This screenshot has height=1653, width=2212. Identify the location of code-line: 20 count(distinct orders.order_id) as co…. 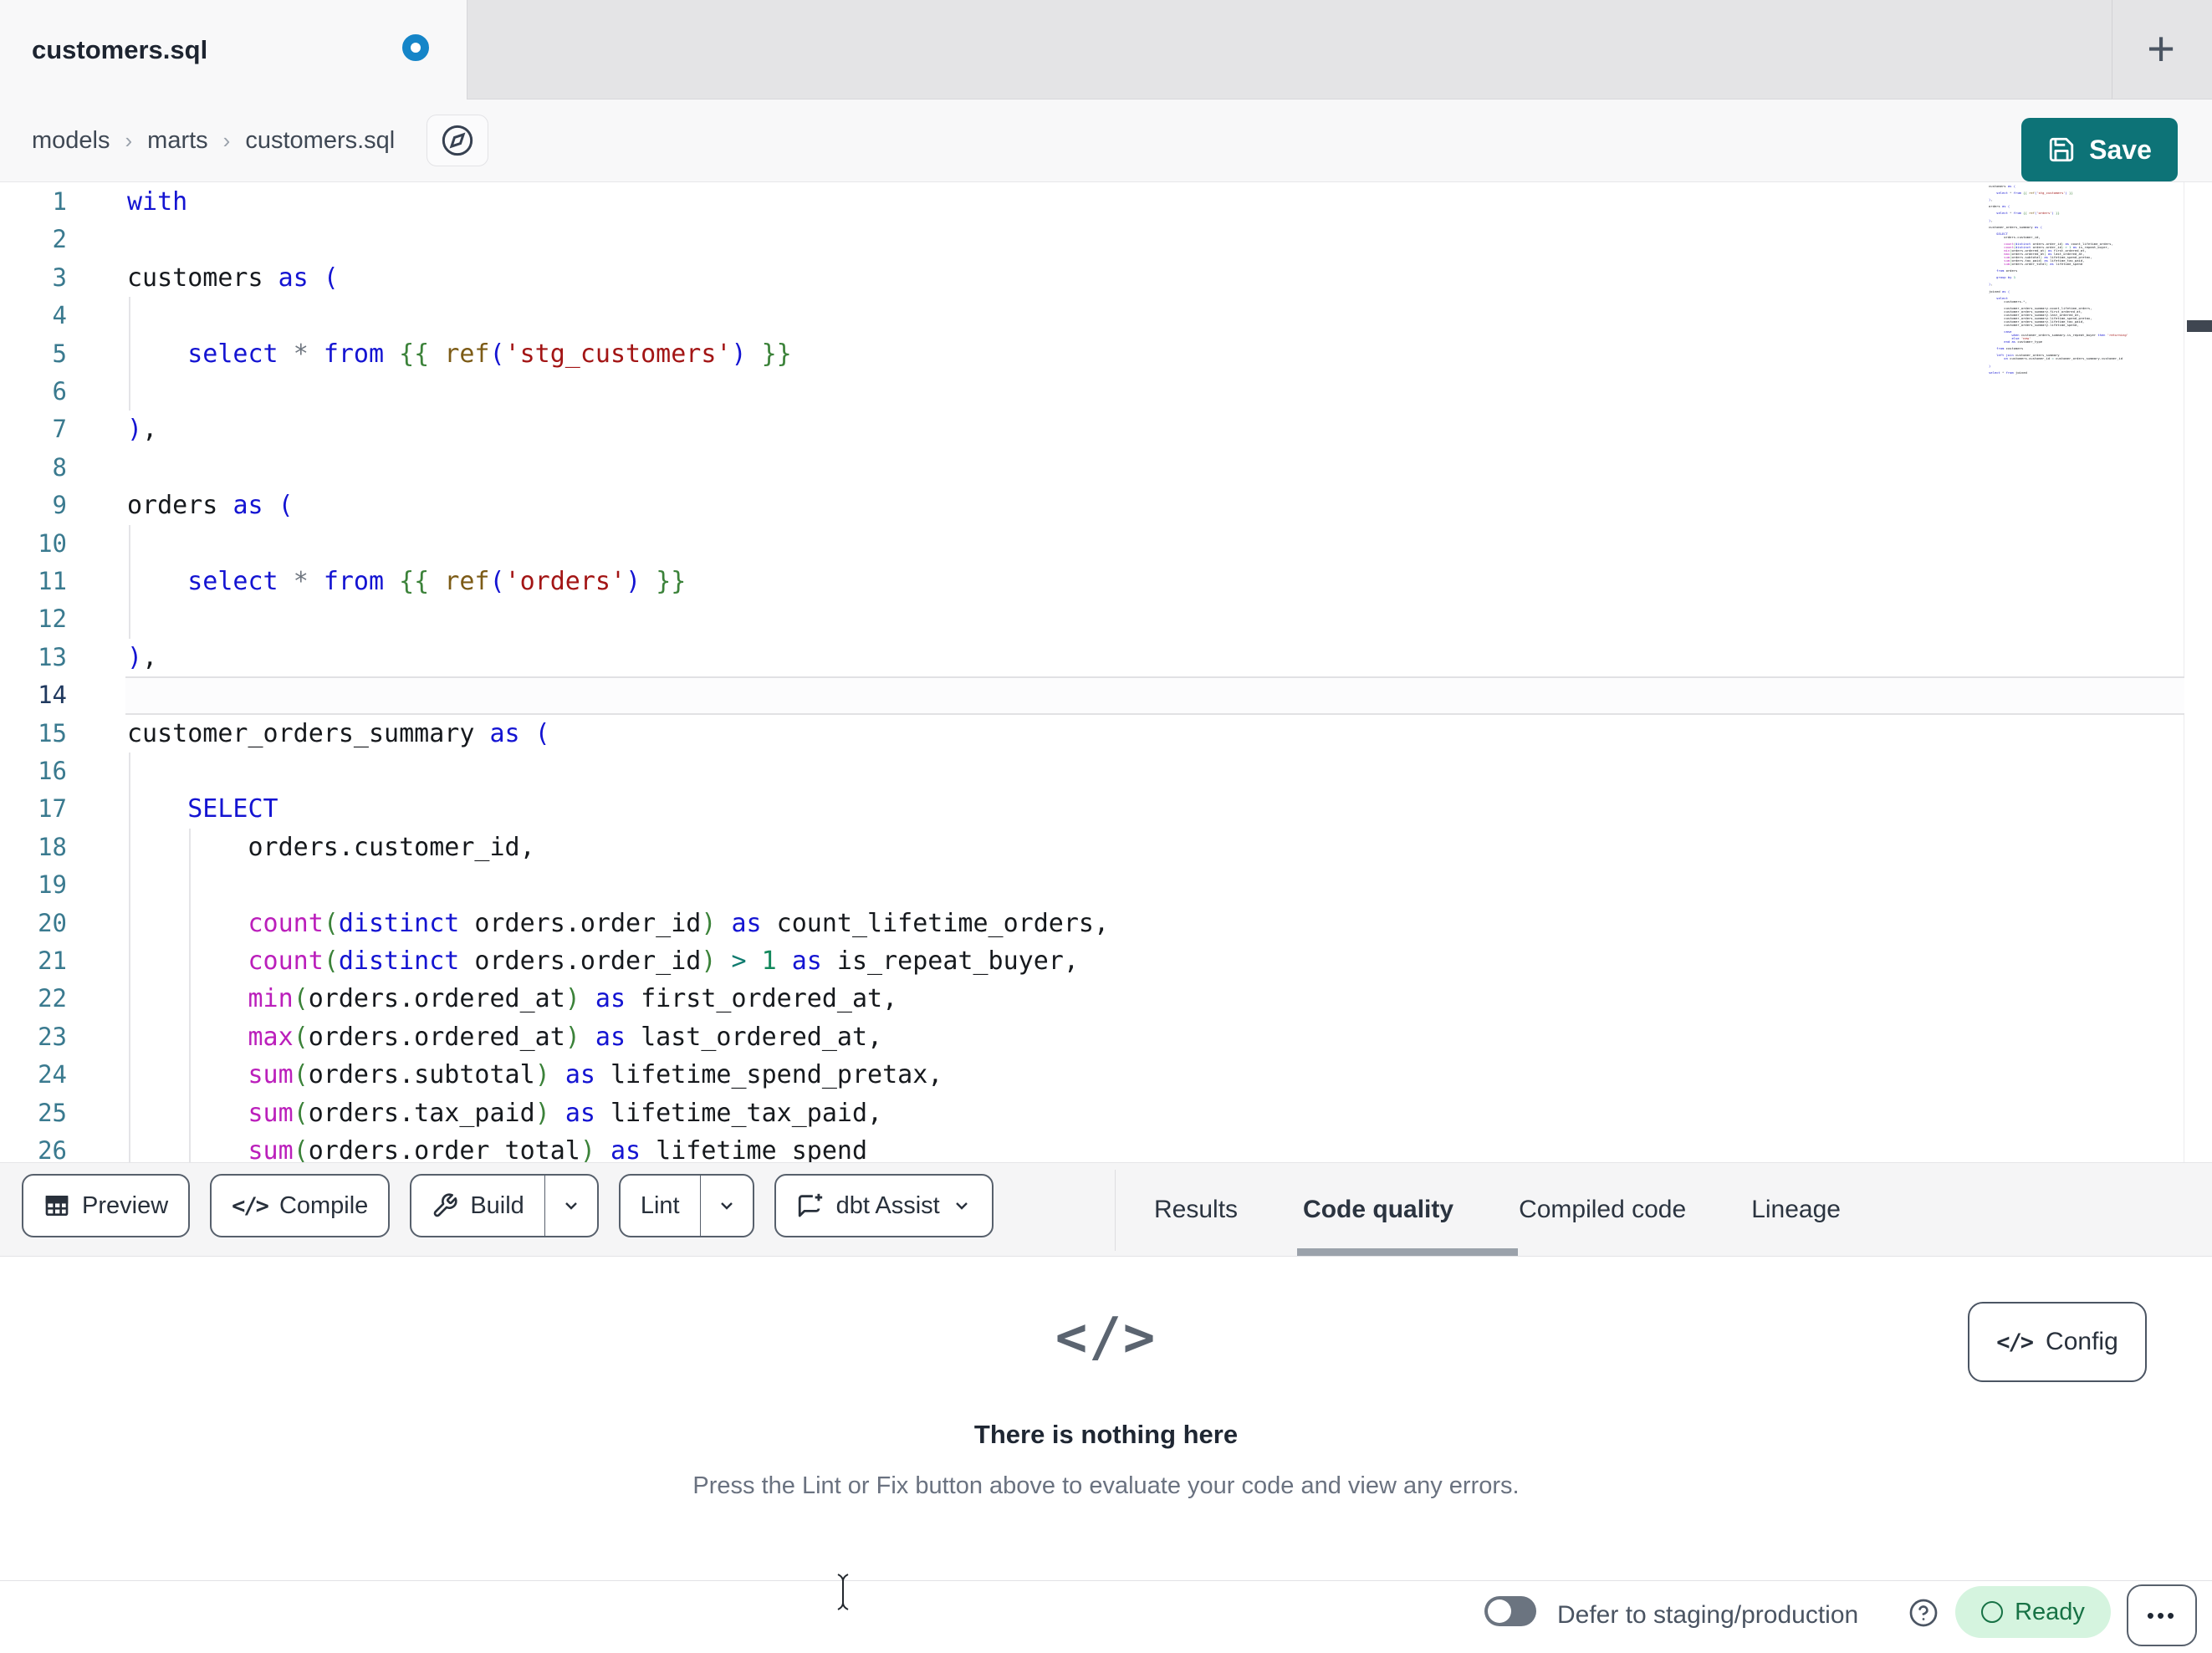
(1092, 923).